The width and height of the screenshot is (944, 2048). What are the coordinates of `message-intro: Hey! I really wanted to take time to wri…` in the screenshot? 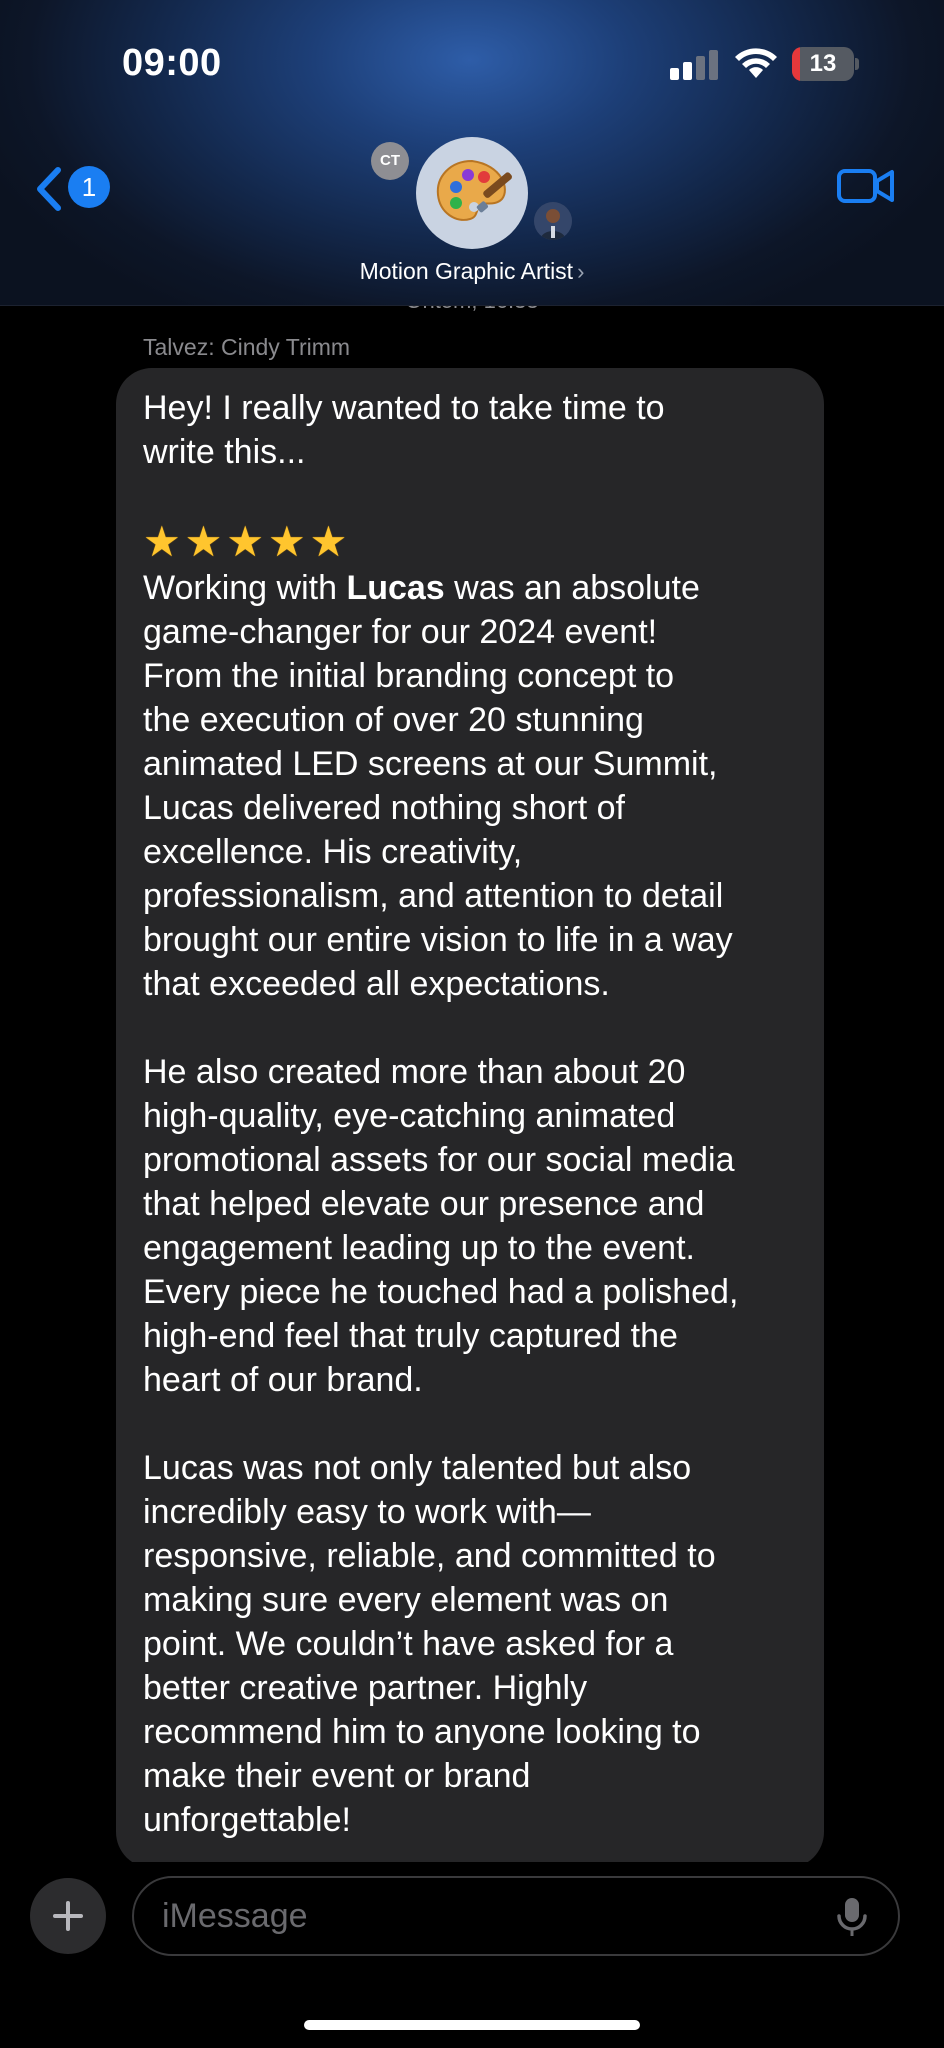 It's located at (404, 430).